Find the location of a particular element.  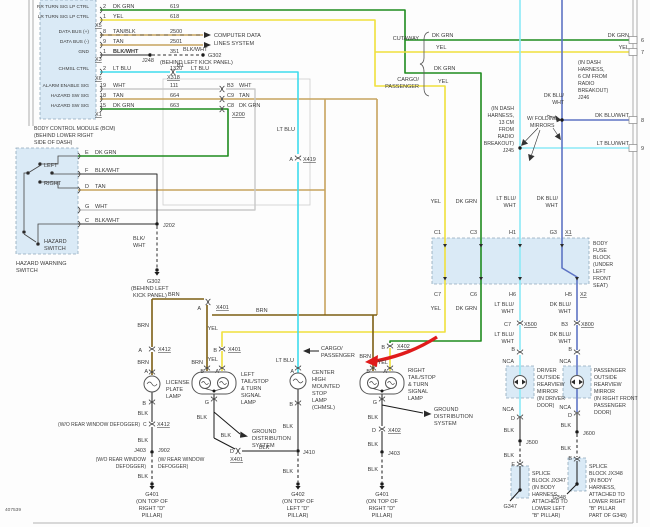

label-80: KICK PANEL) is located at coordinates (150, 296).